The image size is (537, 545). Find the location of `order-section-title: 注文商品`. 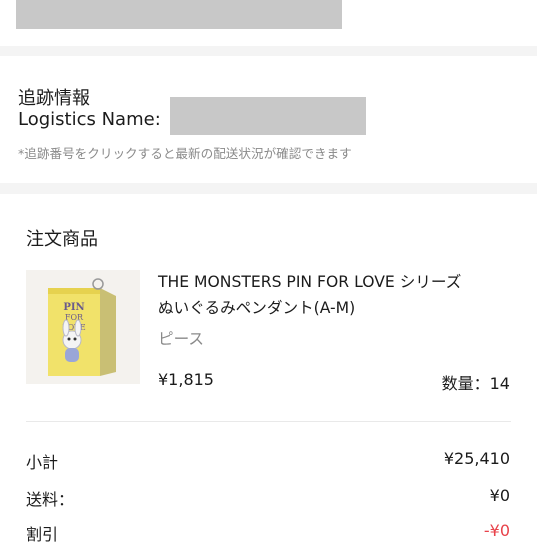

order-section-title: 注文商品 is located at coordinates (62, 239).